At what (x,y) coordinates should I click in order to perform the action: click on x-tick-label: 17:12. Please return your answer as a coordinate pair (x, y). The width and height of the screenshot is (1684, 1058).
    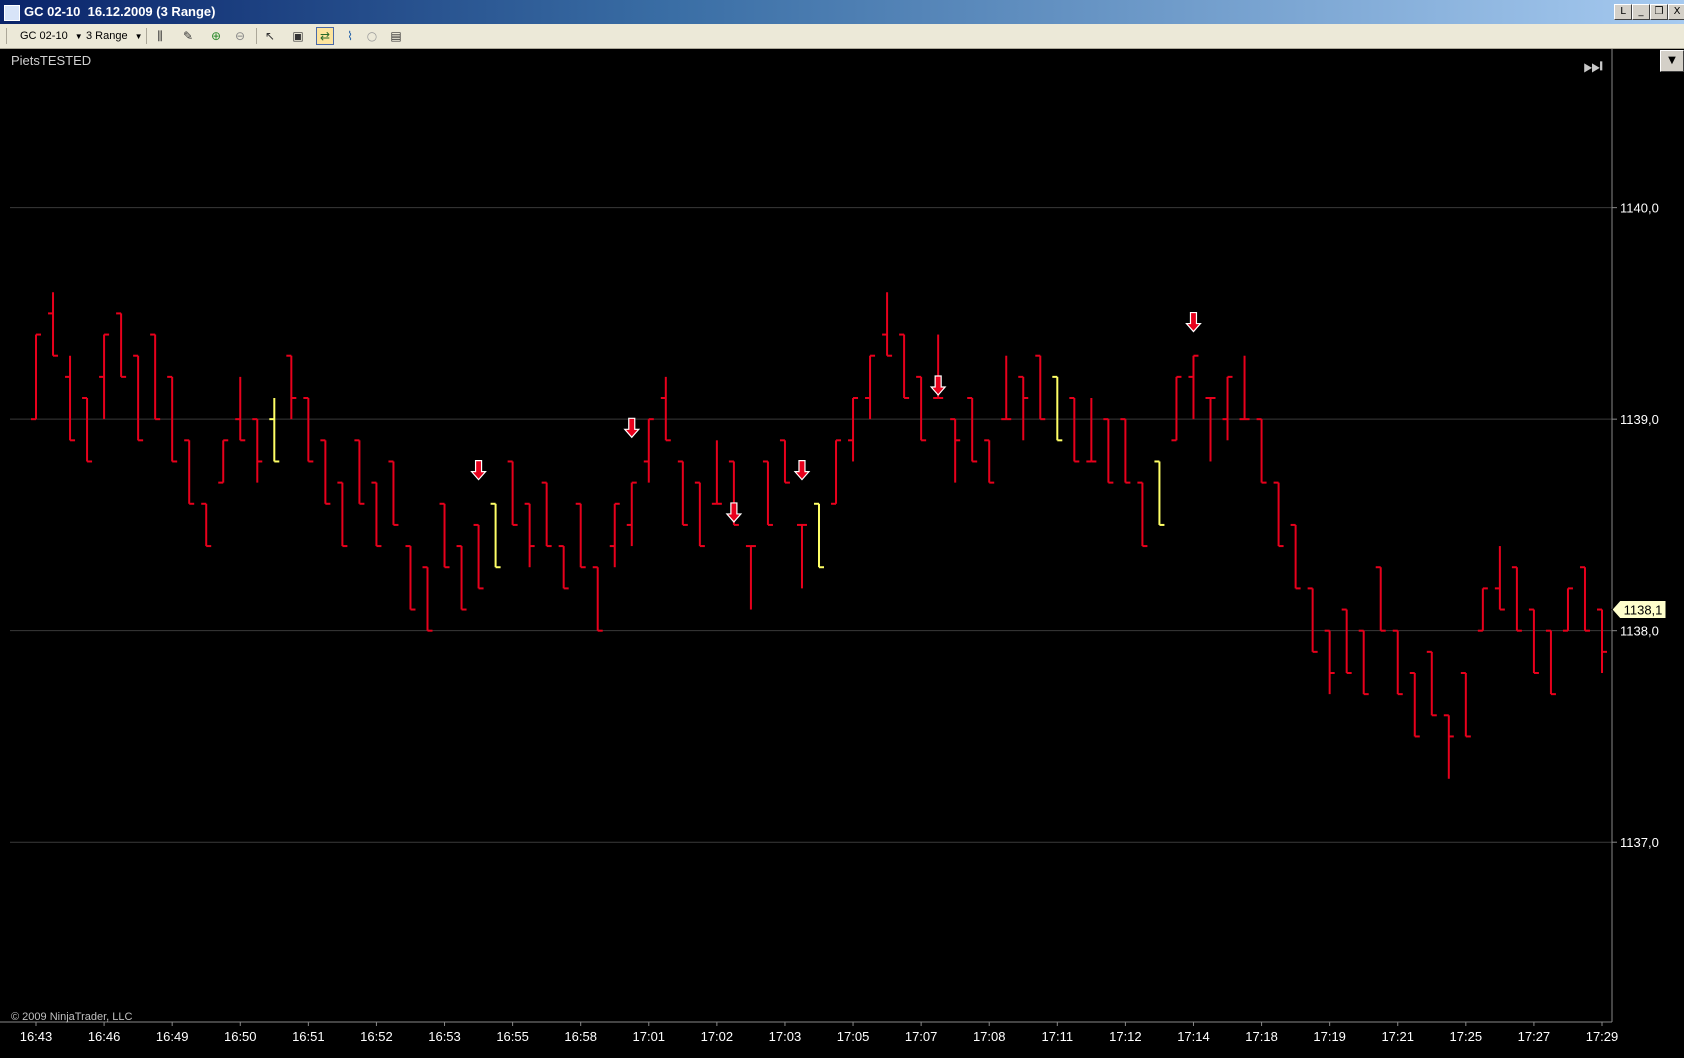
    Looking at the image, I should click on (1125, 1036).